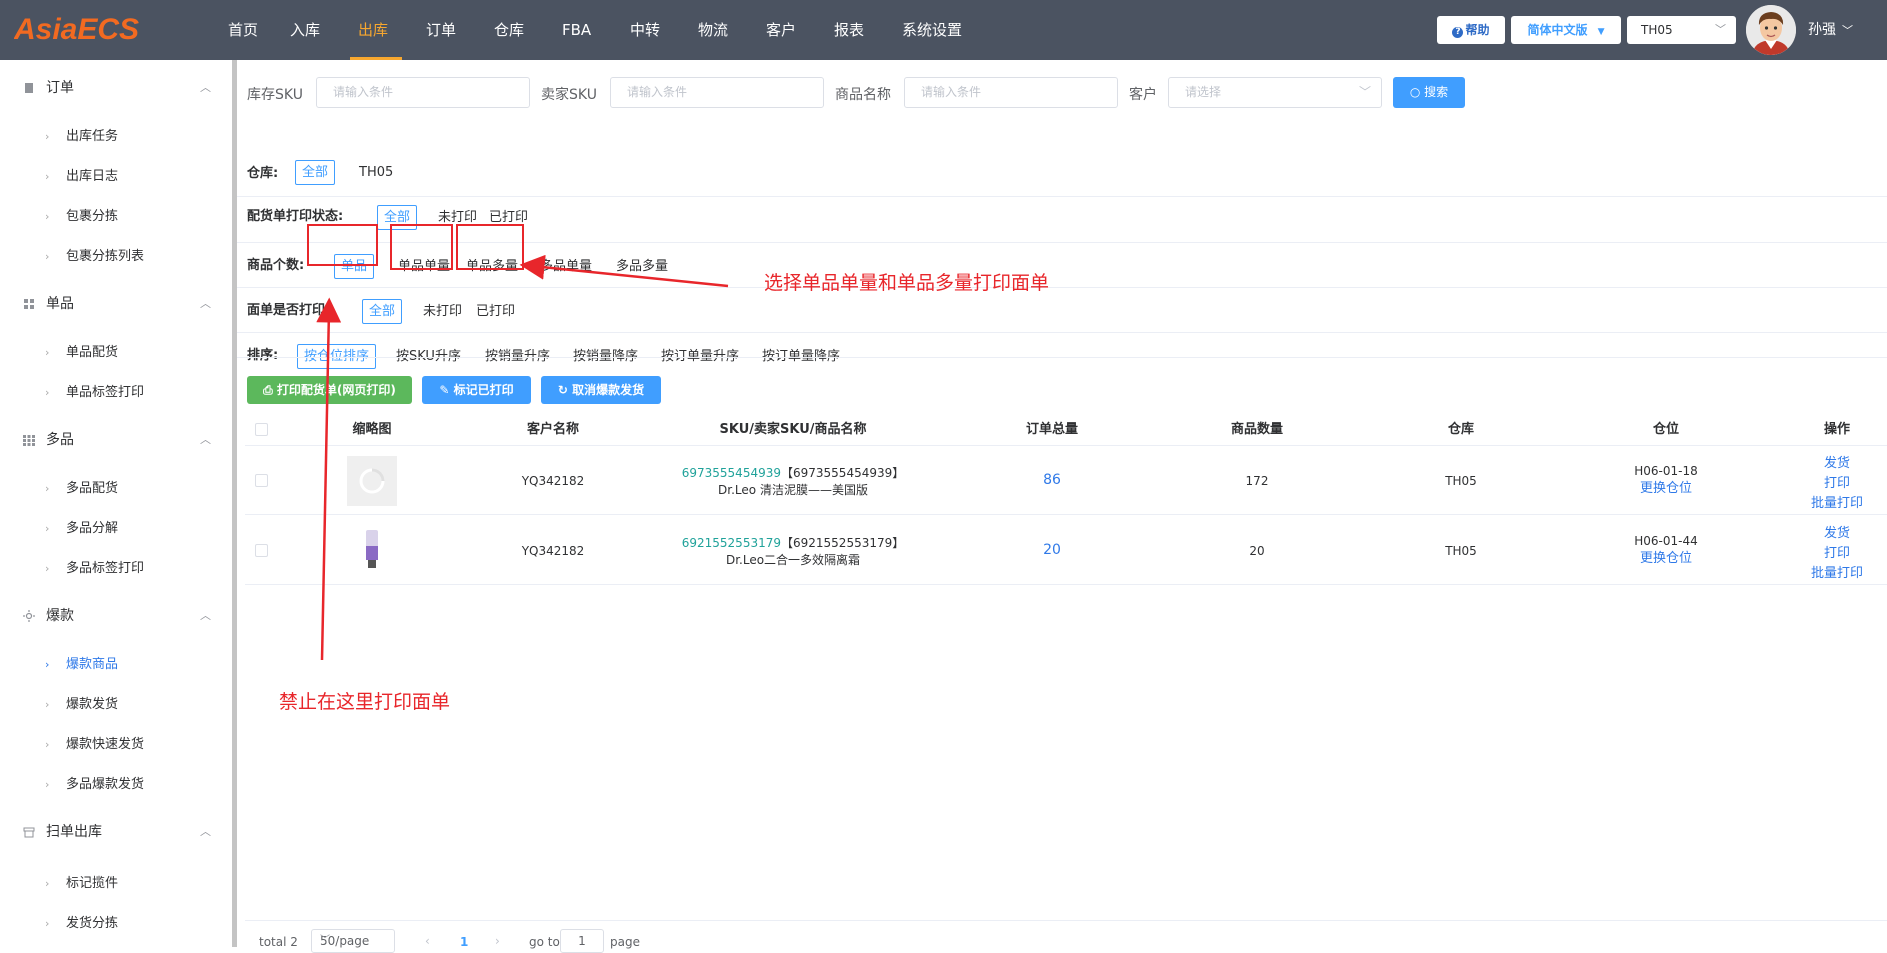 The width and height of the screenshot is (1887, 953). I want to click on annotation-arrow-right, so click(624, 271).